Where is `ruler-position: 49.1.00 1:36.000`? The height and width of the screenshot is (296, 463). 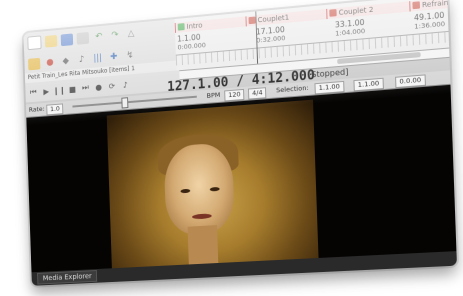
ruler-position: 49.1.00 1:36.000 is located at coordinates (429, 20).